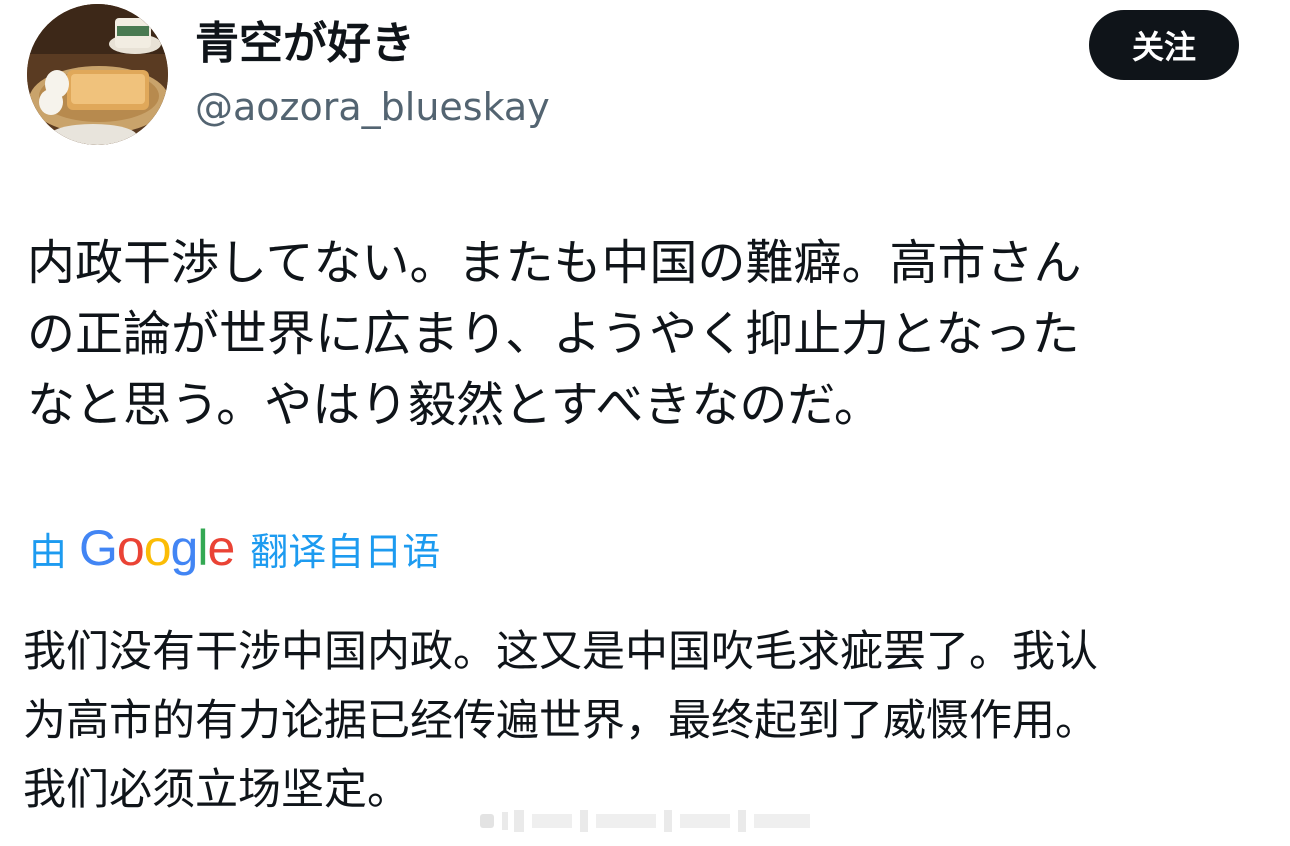  I want to click on google-logo: Google, so click(157, 548).